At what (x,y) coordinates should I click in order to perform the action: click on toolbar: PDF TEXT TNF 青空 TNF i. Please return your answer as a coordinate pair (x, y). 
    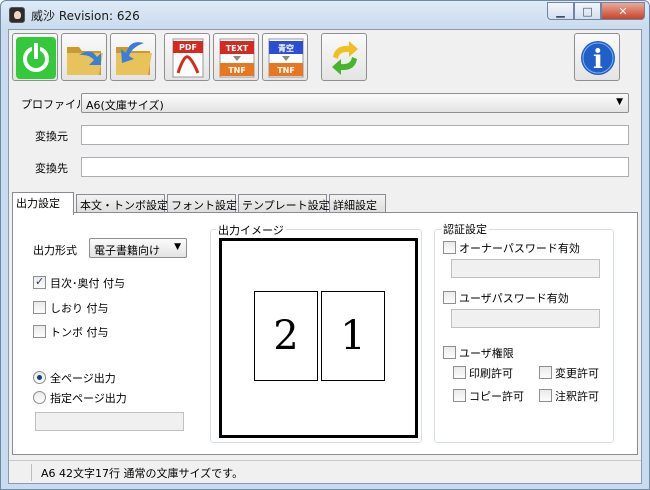
    Looking at the image, I should click on (325, 57).